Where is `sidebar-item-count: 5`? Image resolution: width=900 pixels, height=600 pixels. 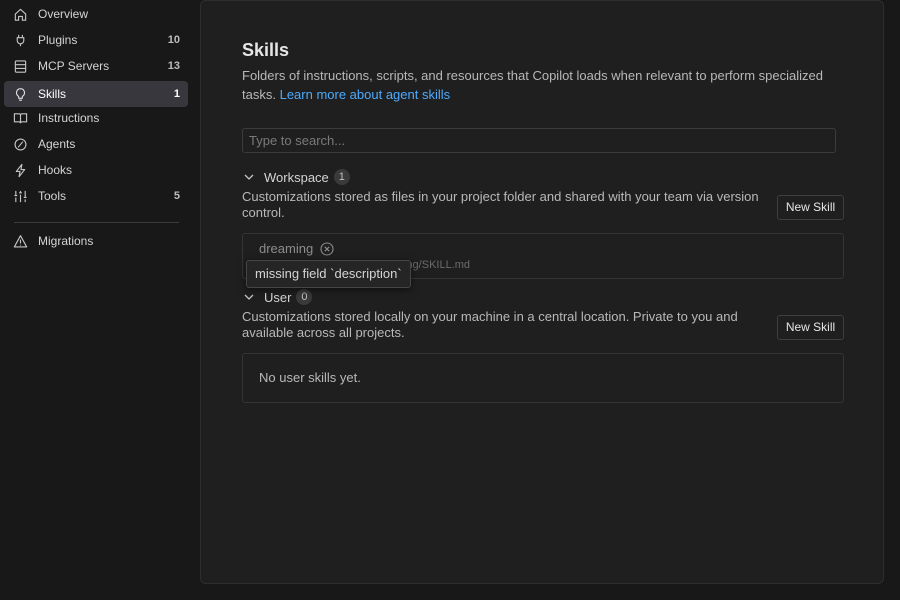
sidebar-item-count: 5 is located at coordinates (176, 196).